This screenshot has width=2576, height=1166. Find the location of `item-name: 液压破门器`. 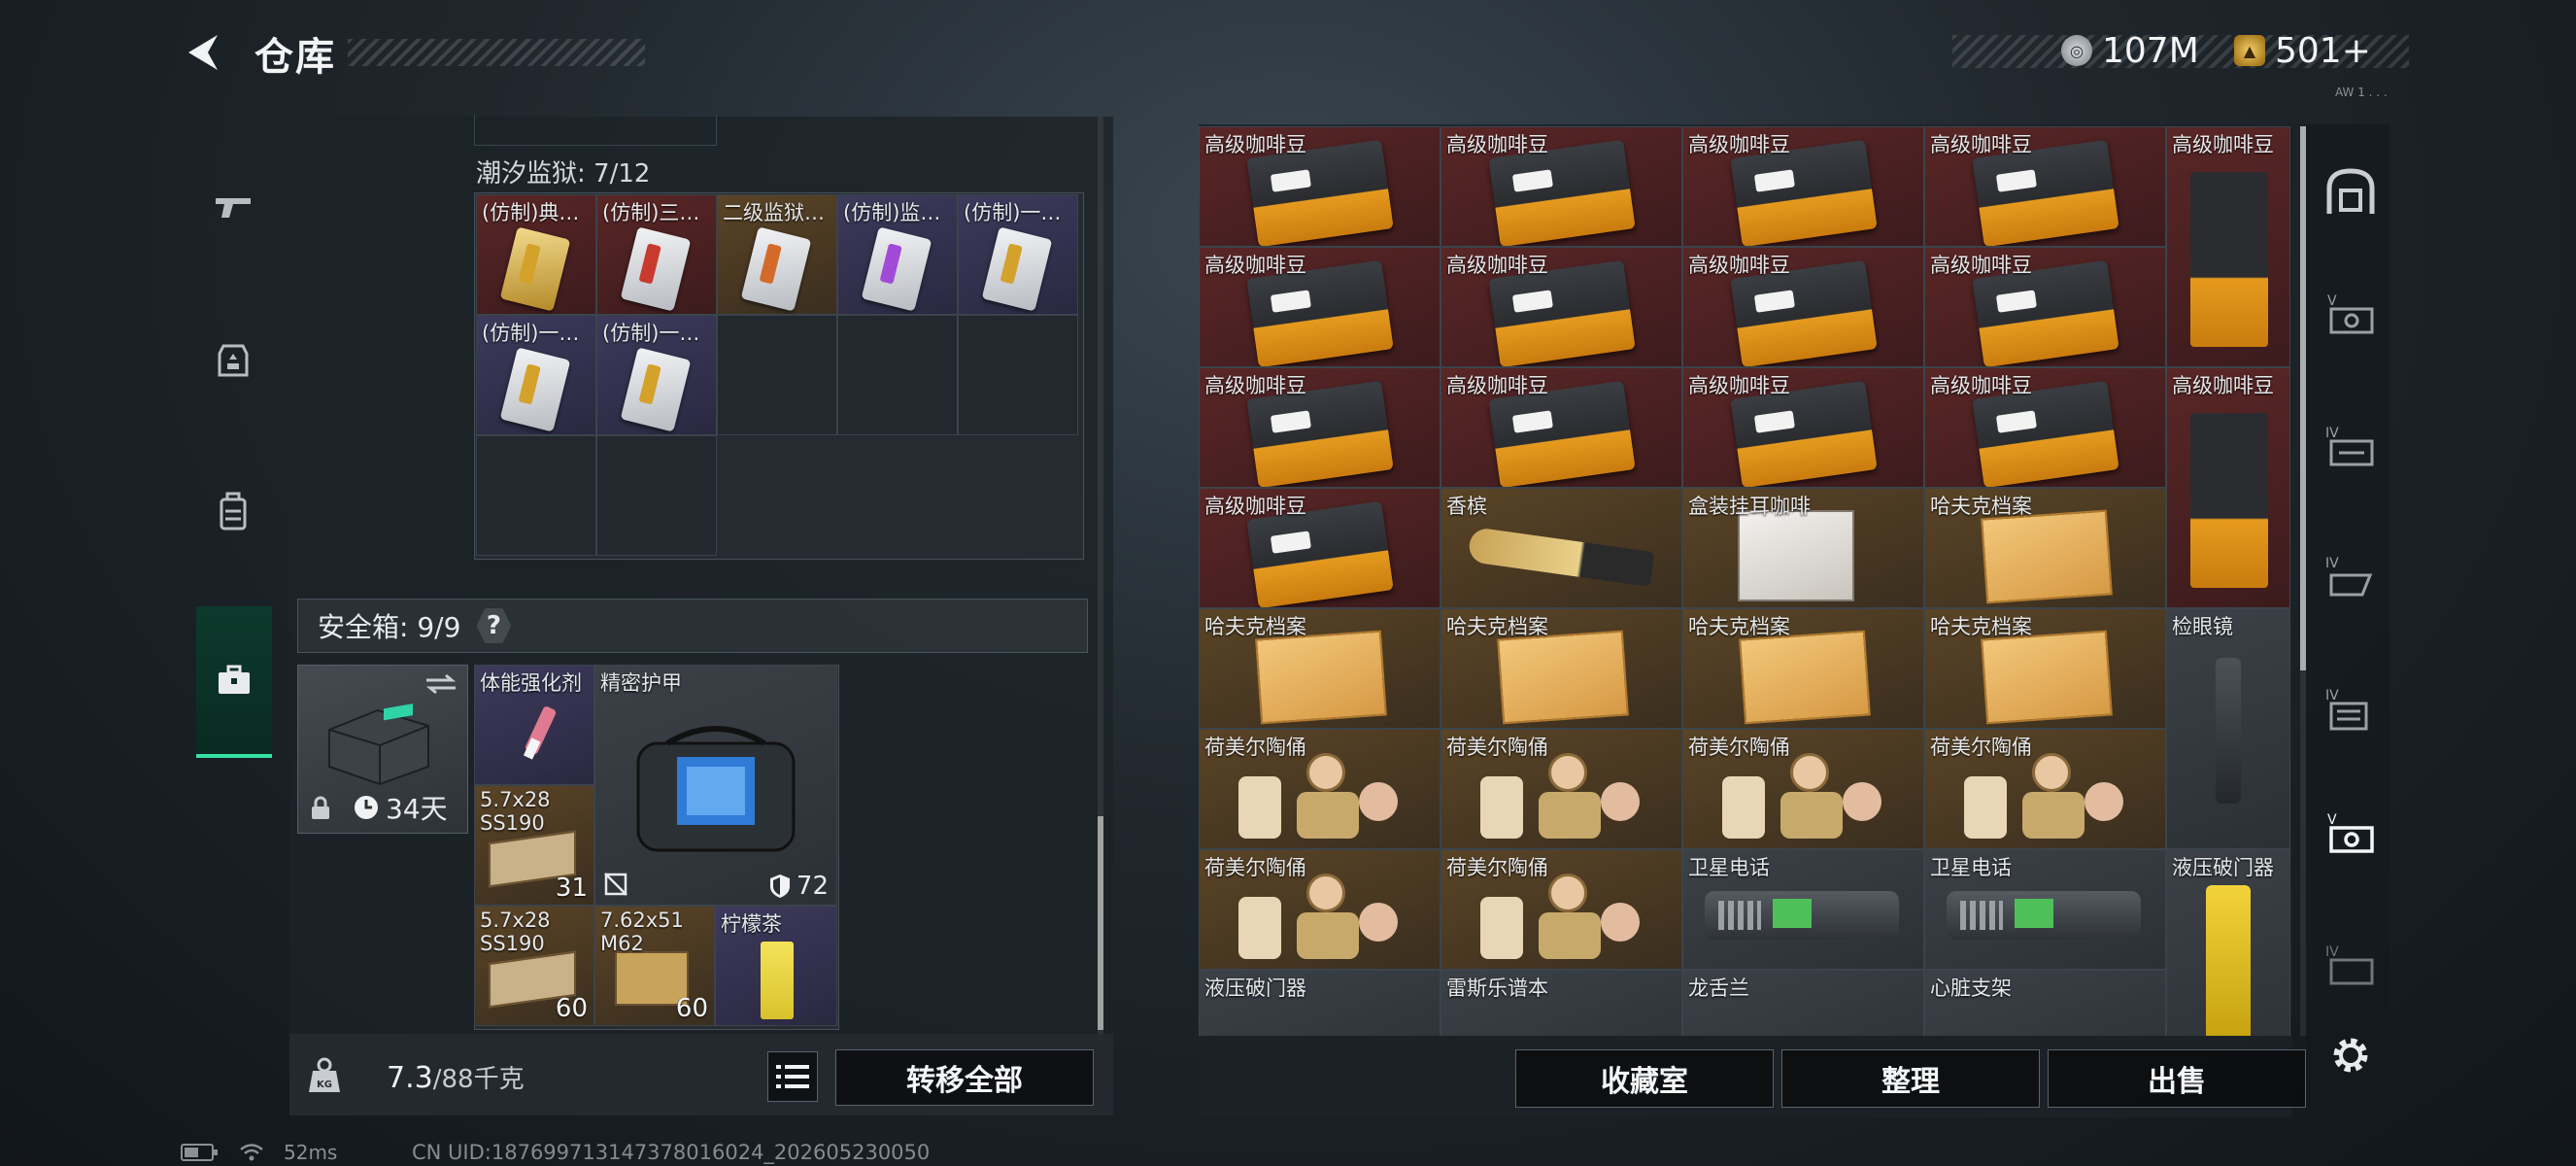

item-name: 液压破门器 is located at coordinates (1255, 988).